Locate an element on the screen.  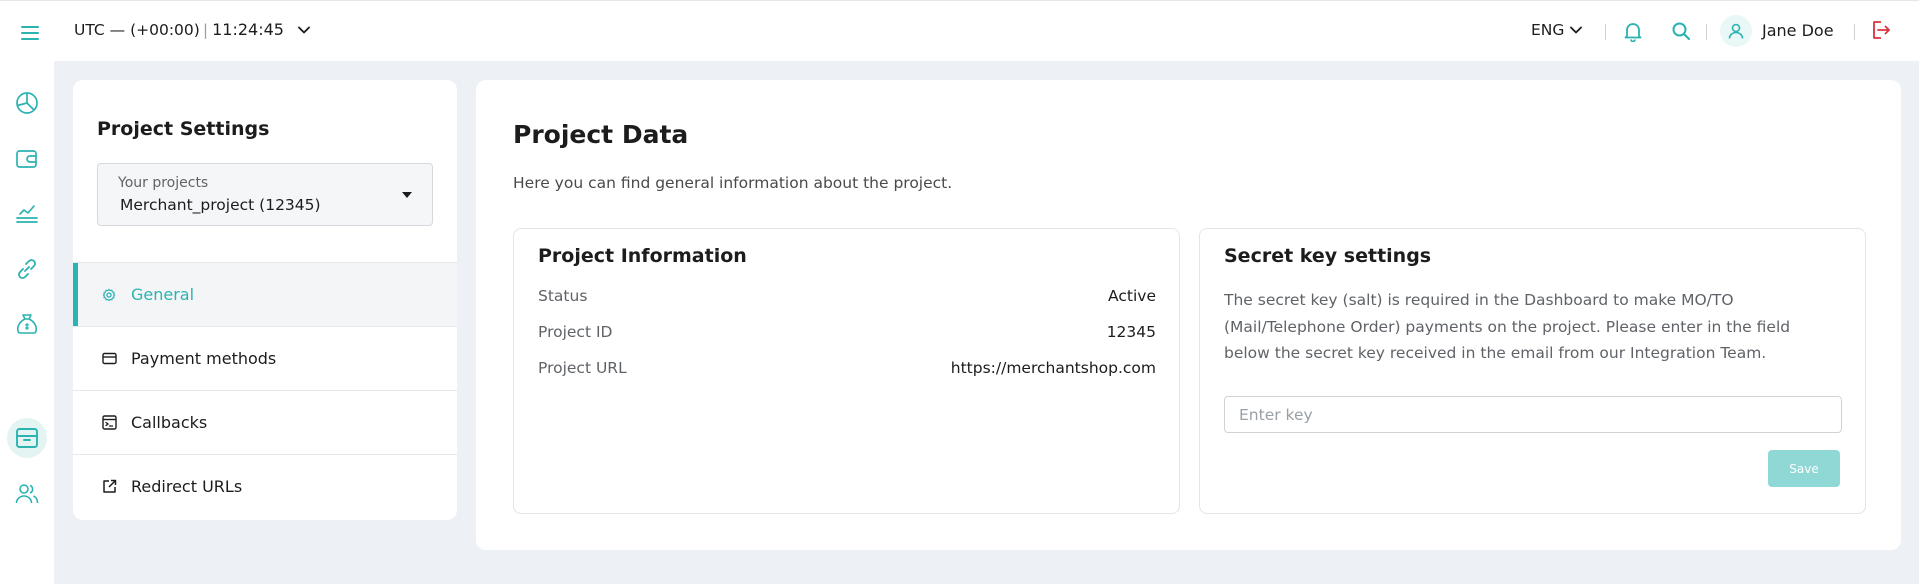
wallet-icon is located at coordinates (27, 159).